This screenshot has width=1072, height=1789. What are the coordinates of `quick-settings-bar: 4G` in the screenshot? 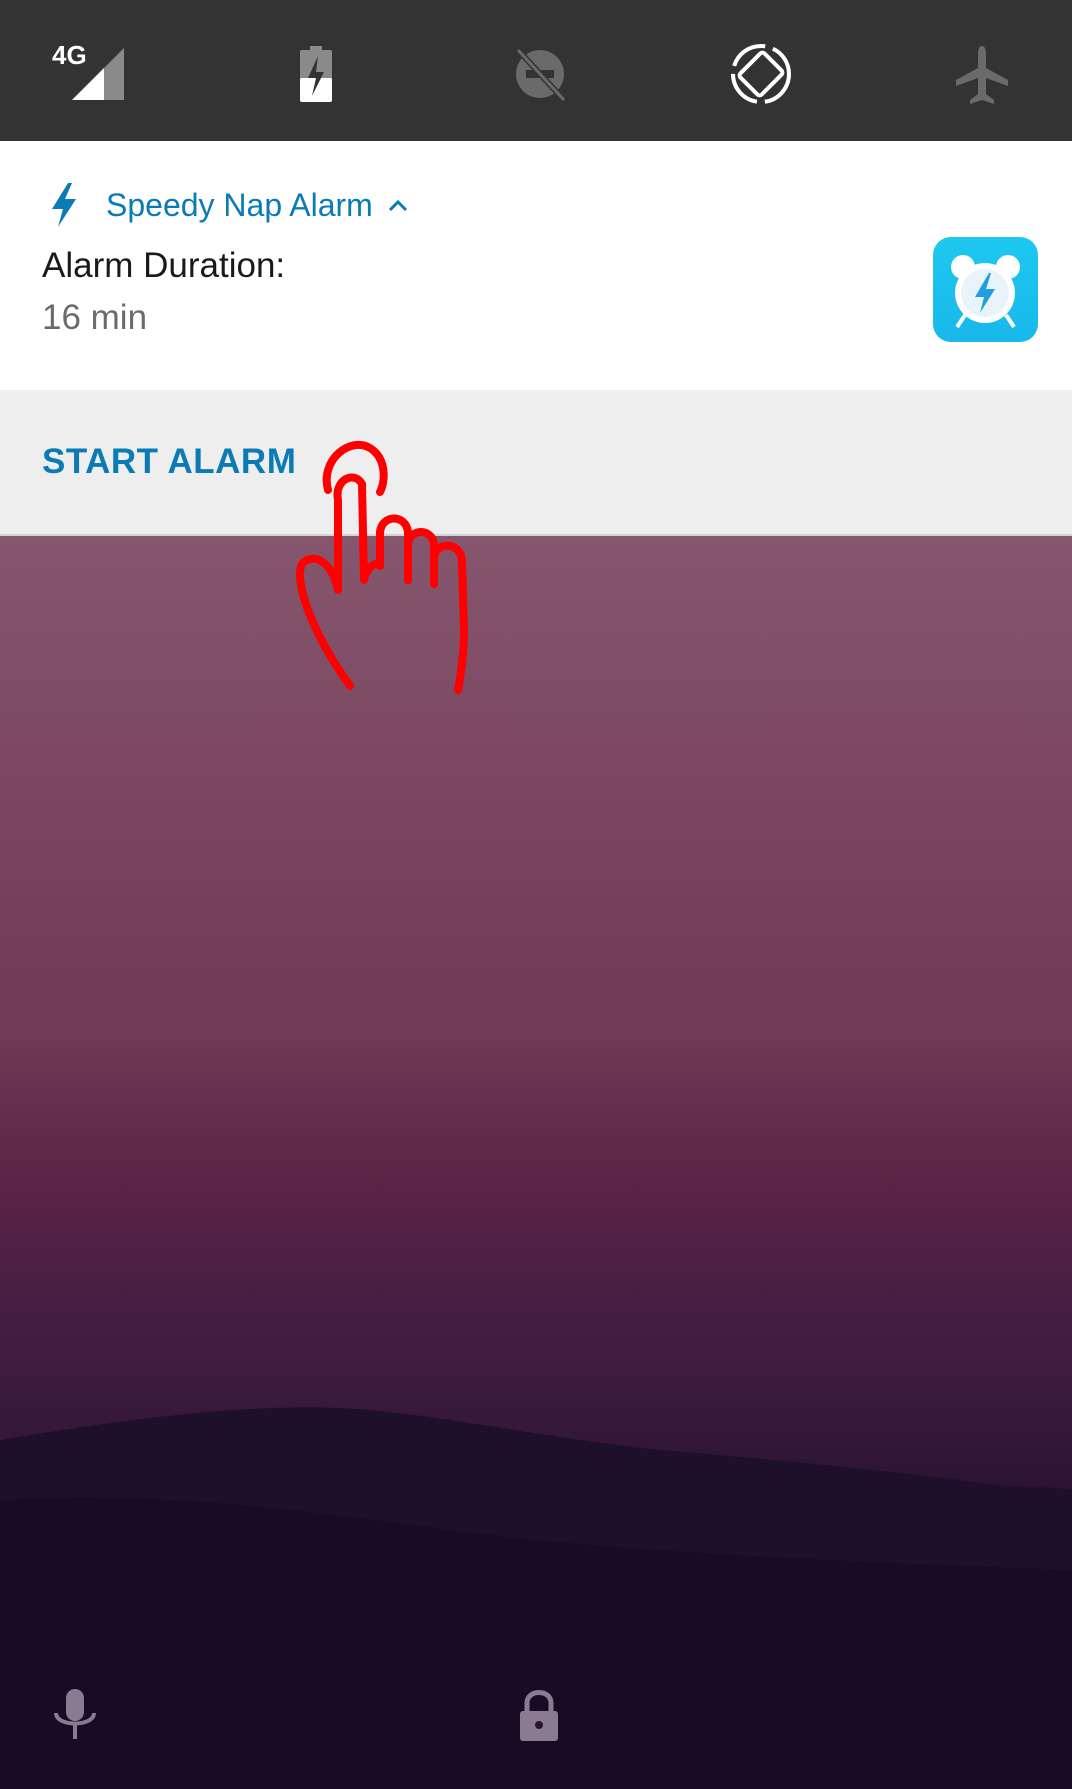 It's located at (536, 70).